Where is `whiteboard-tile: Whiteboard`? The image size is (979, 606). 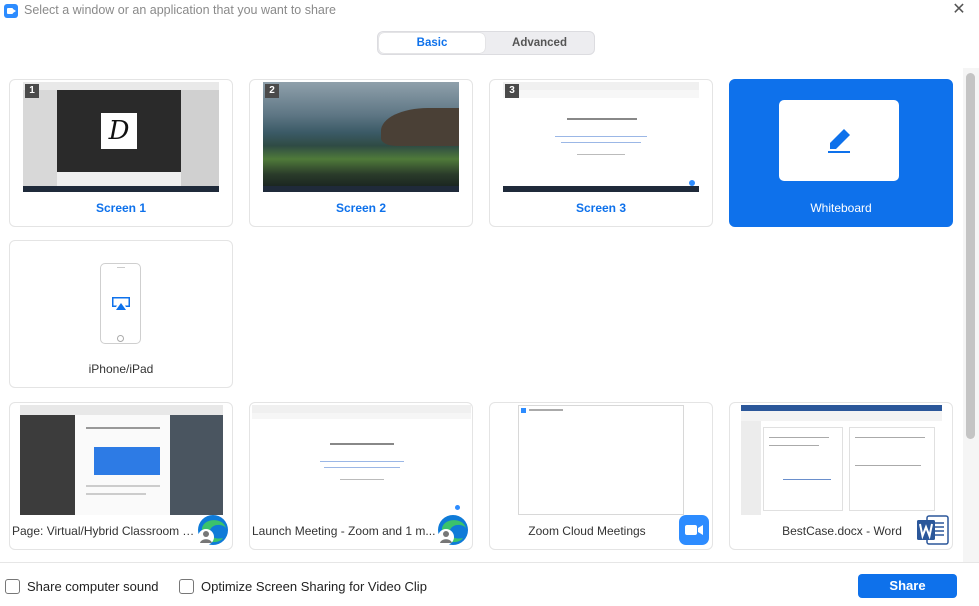
whiteboard-tile: Whiteboard is located at coordinates (841, 153).